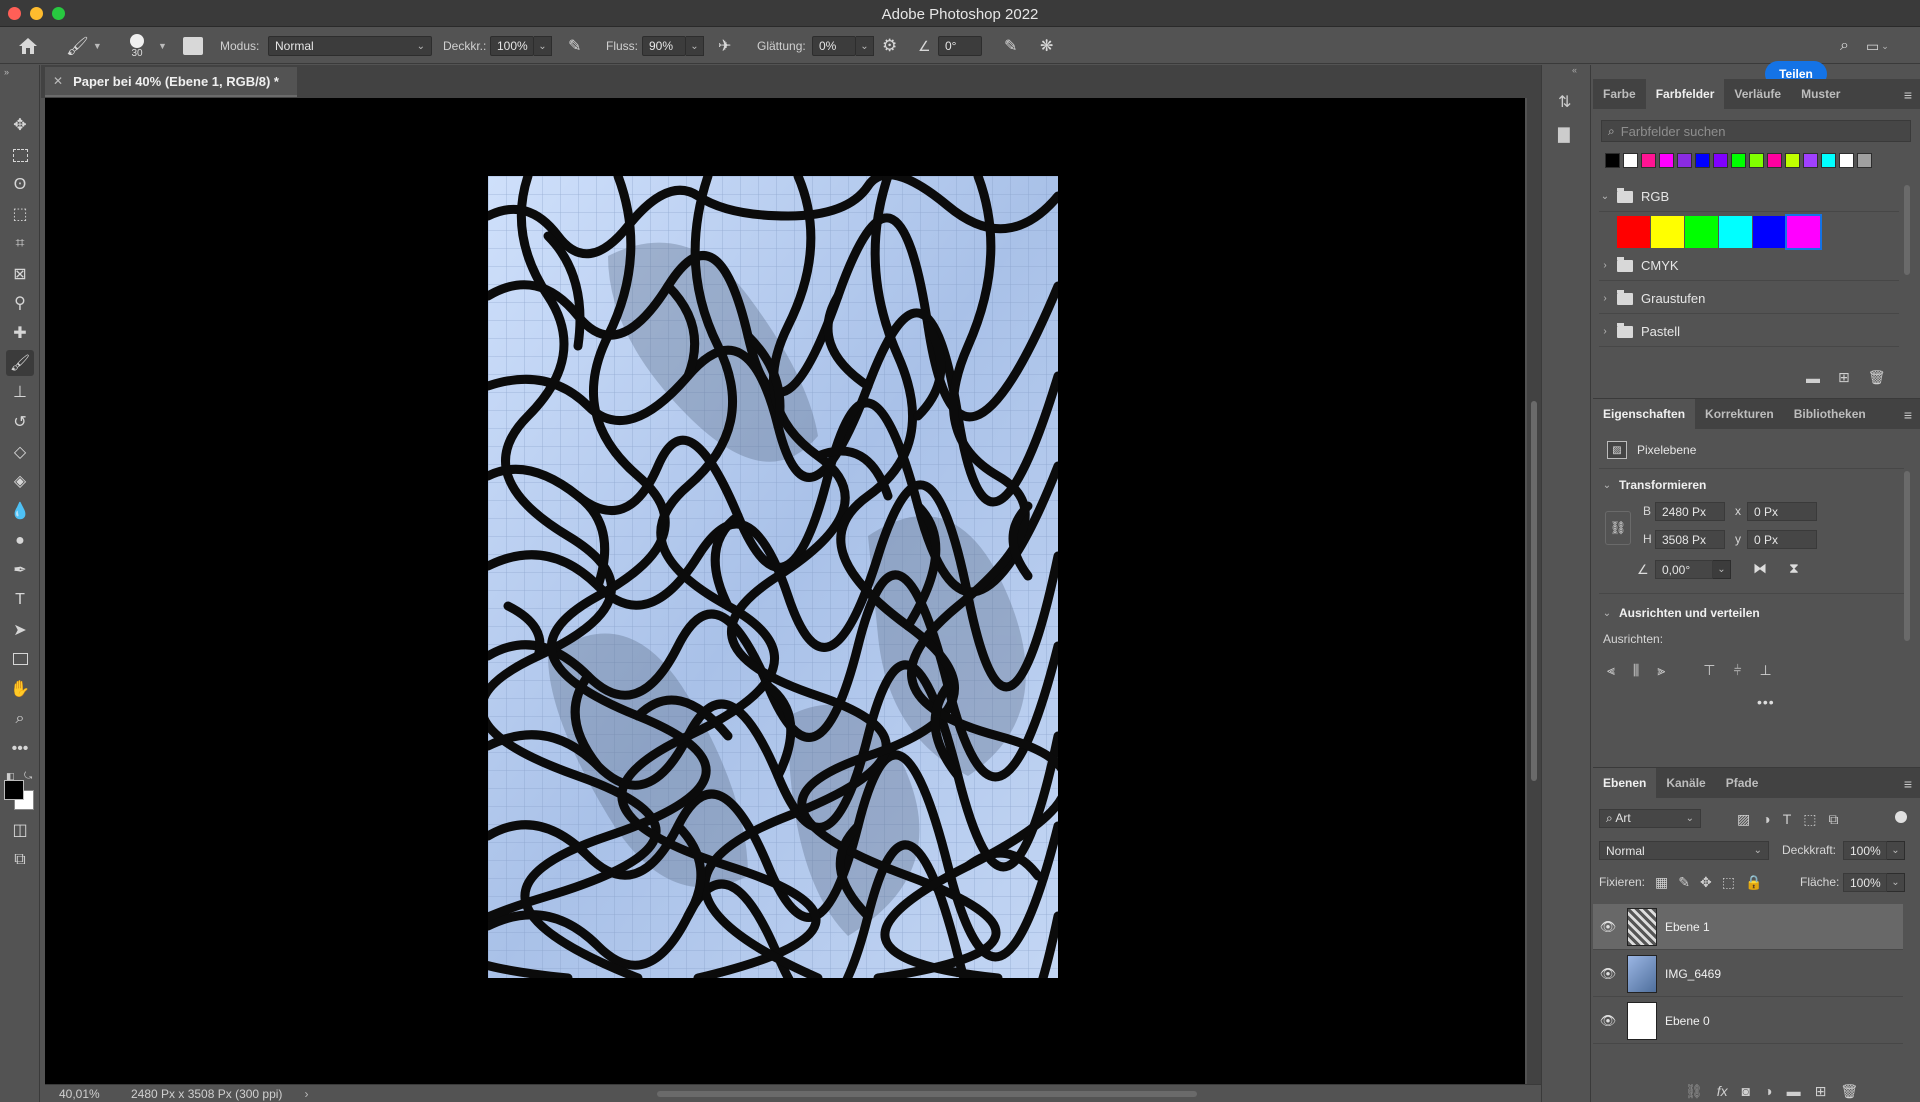 The height and width of the screenshot is (1102, 1920). Describe the element at coordinates (20, 860) in the screenshot. I see `screen-mode-icon: ⧉` at that location.